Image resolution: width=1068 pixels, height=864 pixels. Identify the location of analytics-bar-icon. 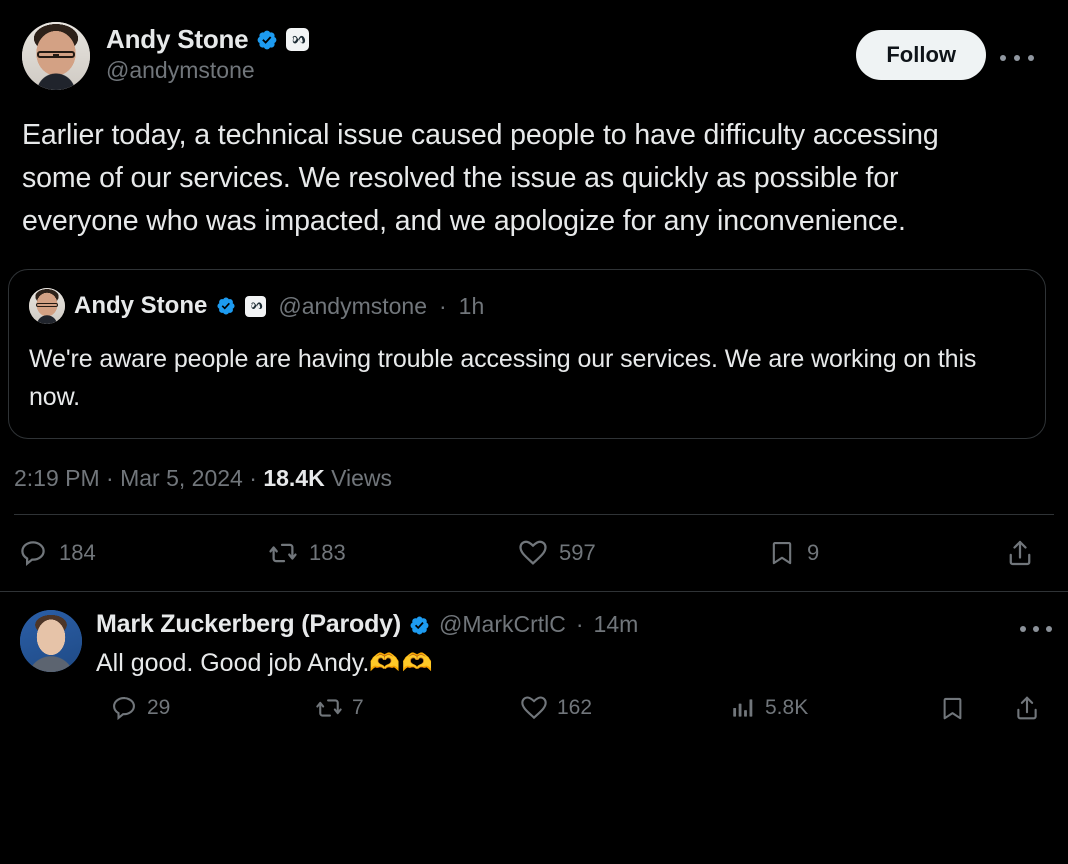
(743, 708).